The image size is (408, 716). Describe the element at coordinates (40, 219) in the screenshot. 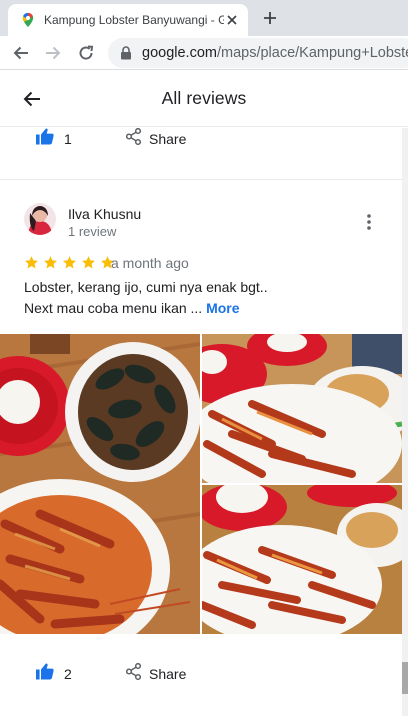

I see `avatar` at that location.